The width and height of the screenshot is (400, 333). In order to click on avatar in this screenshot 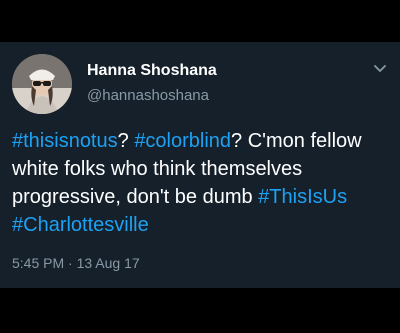, I will do `click(42, 84)`.